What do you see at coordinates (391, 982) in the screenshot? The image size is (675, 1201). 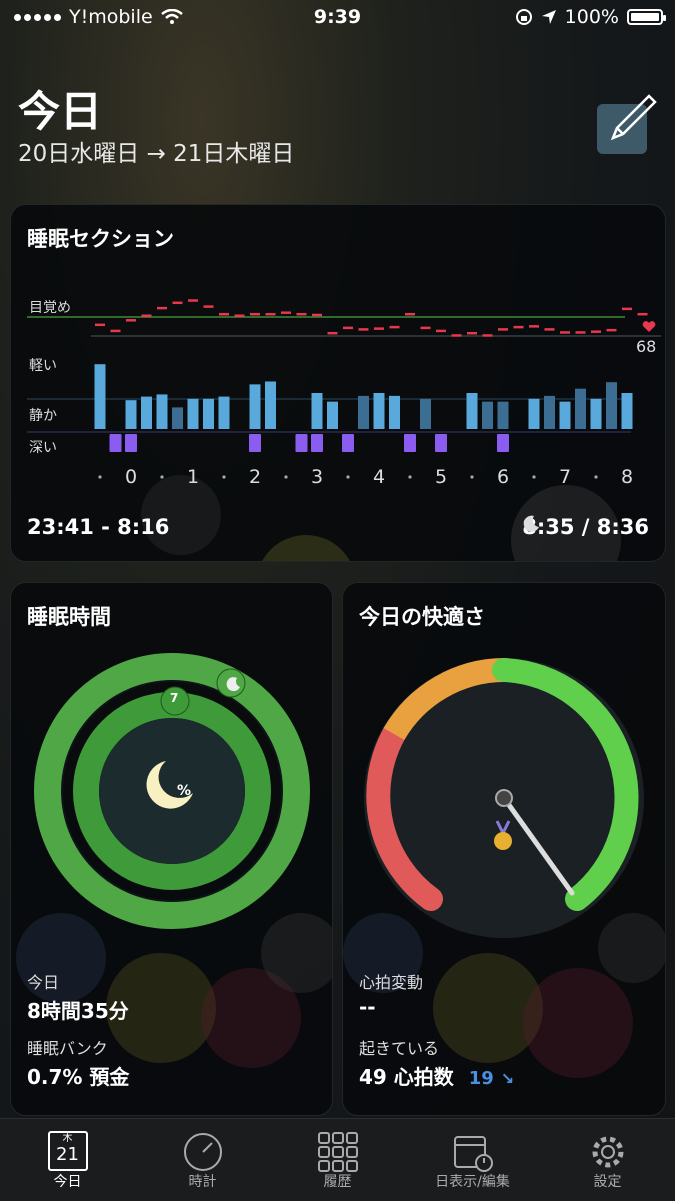 I see `hrv-label: 心拍変動` at bounding box center [391, 982].